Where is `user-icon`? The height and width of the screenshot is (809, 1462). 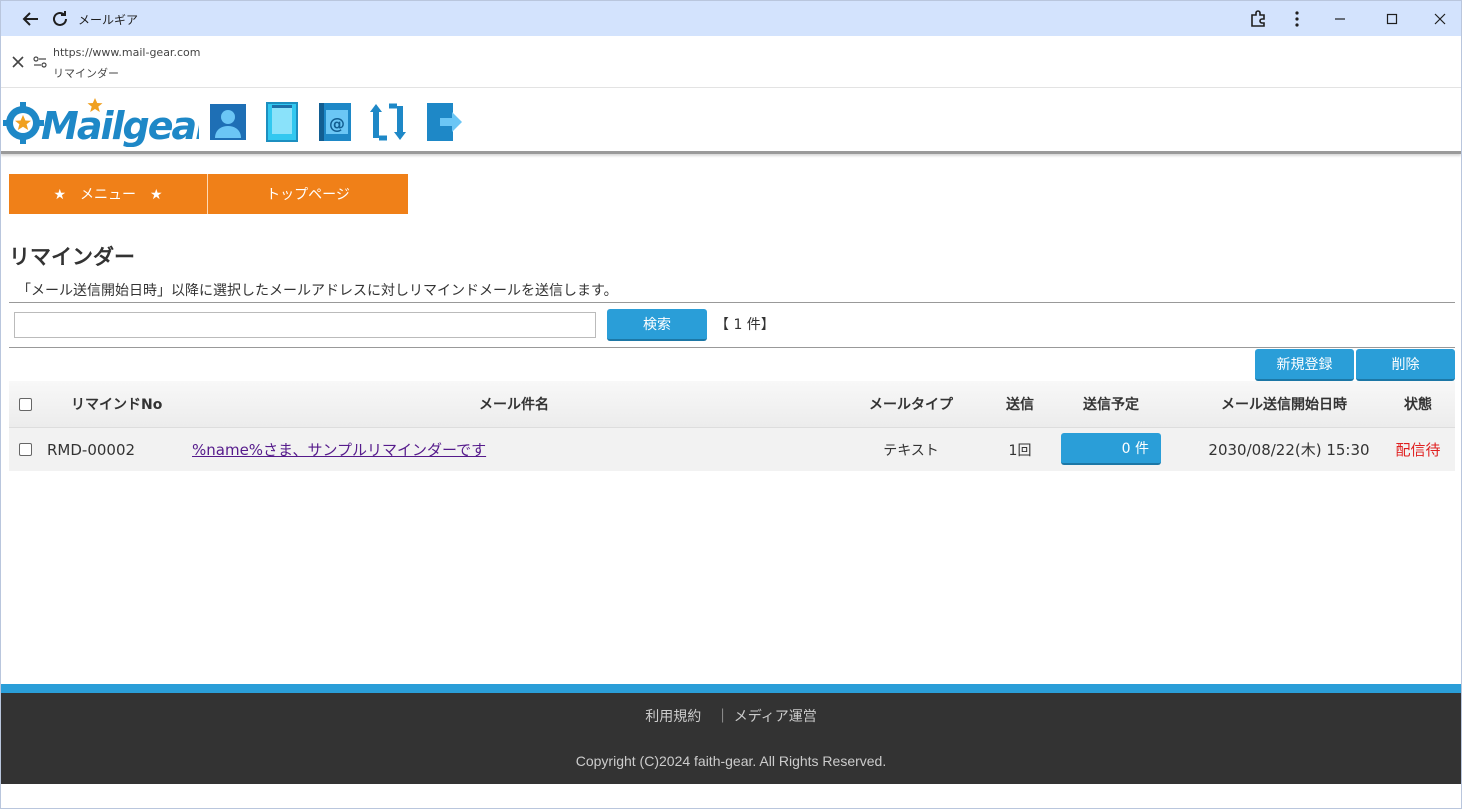 user-icon is located at coordinates (228, 122).